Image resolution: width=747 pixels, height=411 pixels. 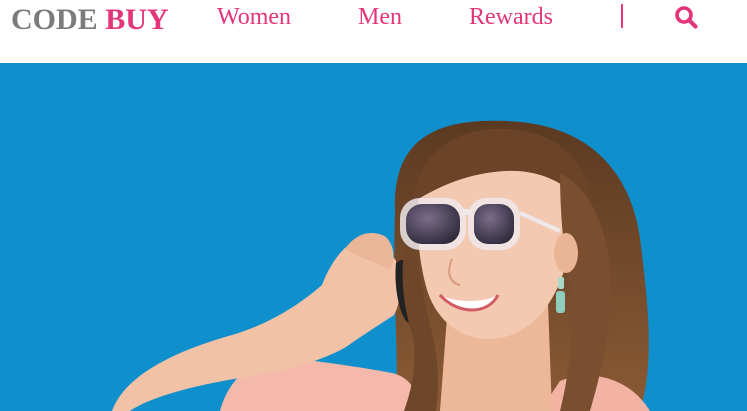 I want to click on brand-logo: CODE BUY, so click(x=90, y=20).